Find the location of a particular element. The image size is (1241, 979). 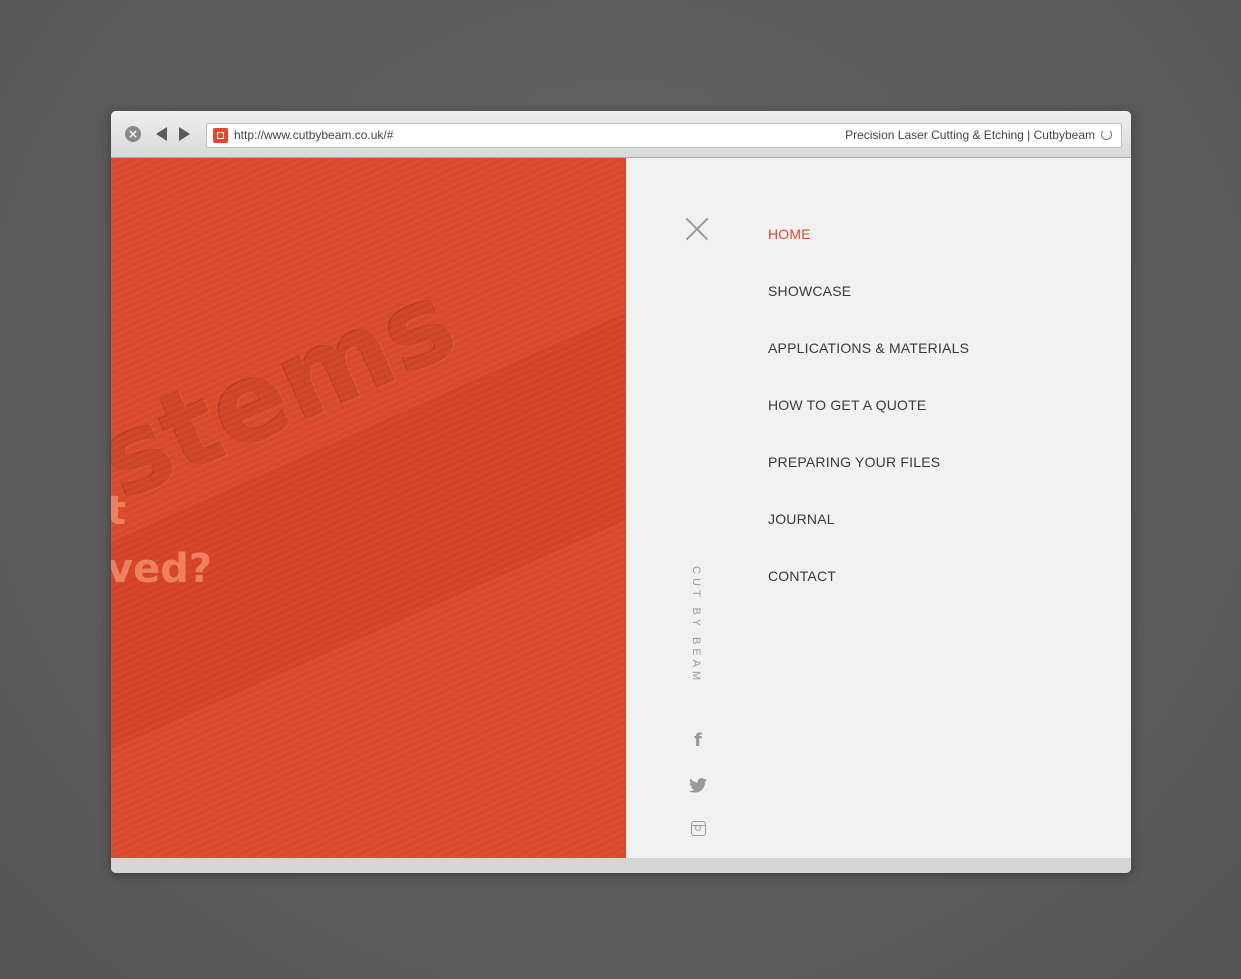

forward-arrow-icon is located at coordinates (184, 134).